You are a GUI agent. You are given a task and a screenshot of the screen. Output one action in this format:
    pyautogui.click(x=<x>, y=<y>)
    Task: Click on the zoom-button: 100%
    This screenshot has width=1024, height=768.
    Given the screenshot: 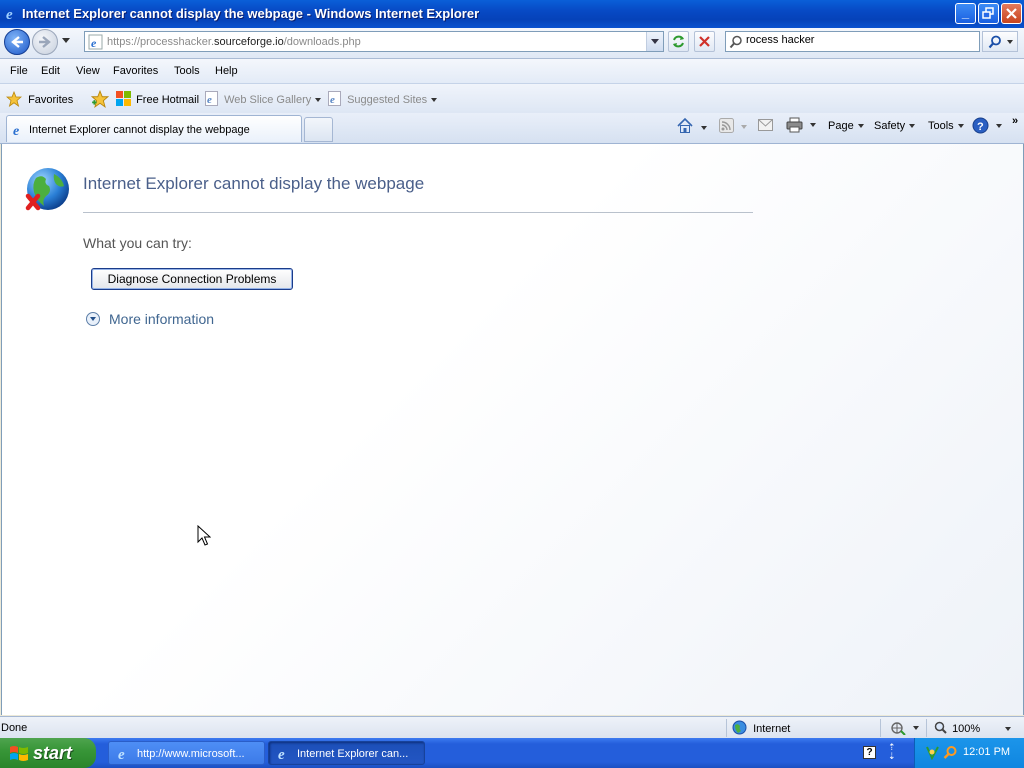 What is the action you would take?
    pyautogui.click(x=973, y=728)
    